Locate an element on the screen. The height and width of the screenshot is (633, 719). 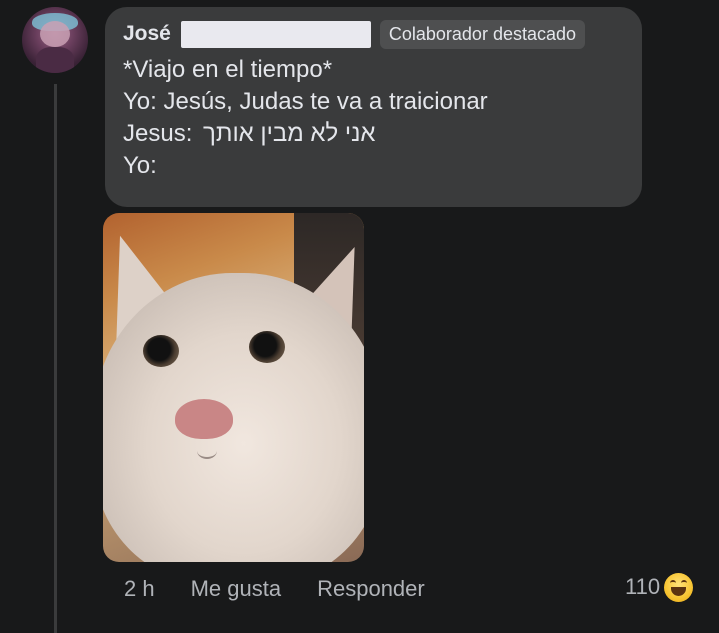
redacted-surname is located at coordinates (275, 34).